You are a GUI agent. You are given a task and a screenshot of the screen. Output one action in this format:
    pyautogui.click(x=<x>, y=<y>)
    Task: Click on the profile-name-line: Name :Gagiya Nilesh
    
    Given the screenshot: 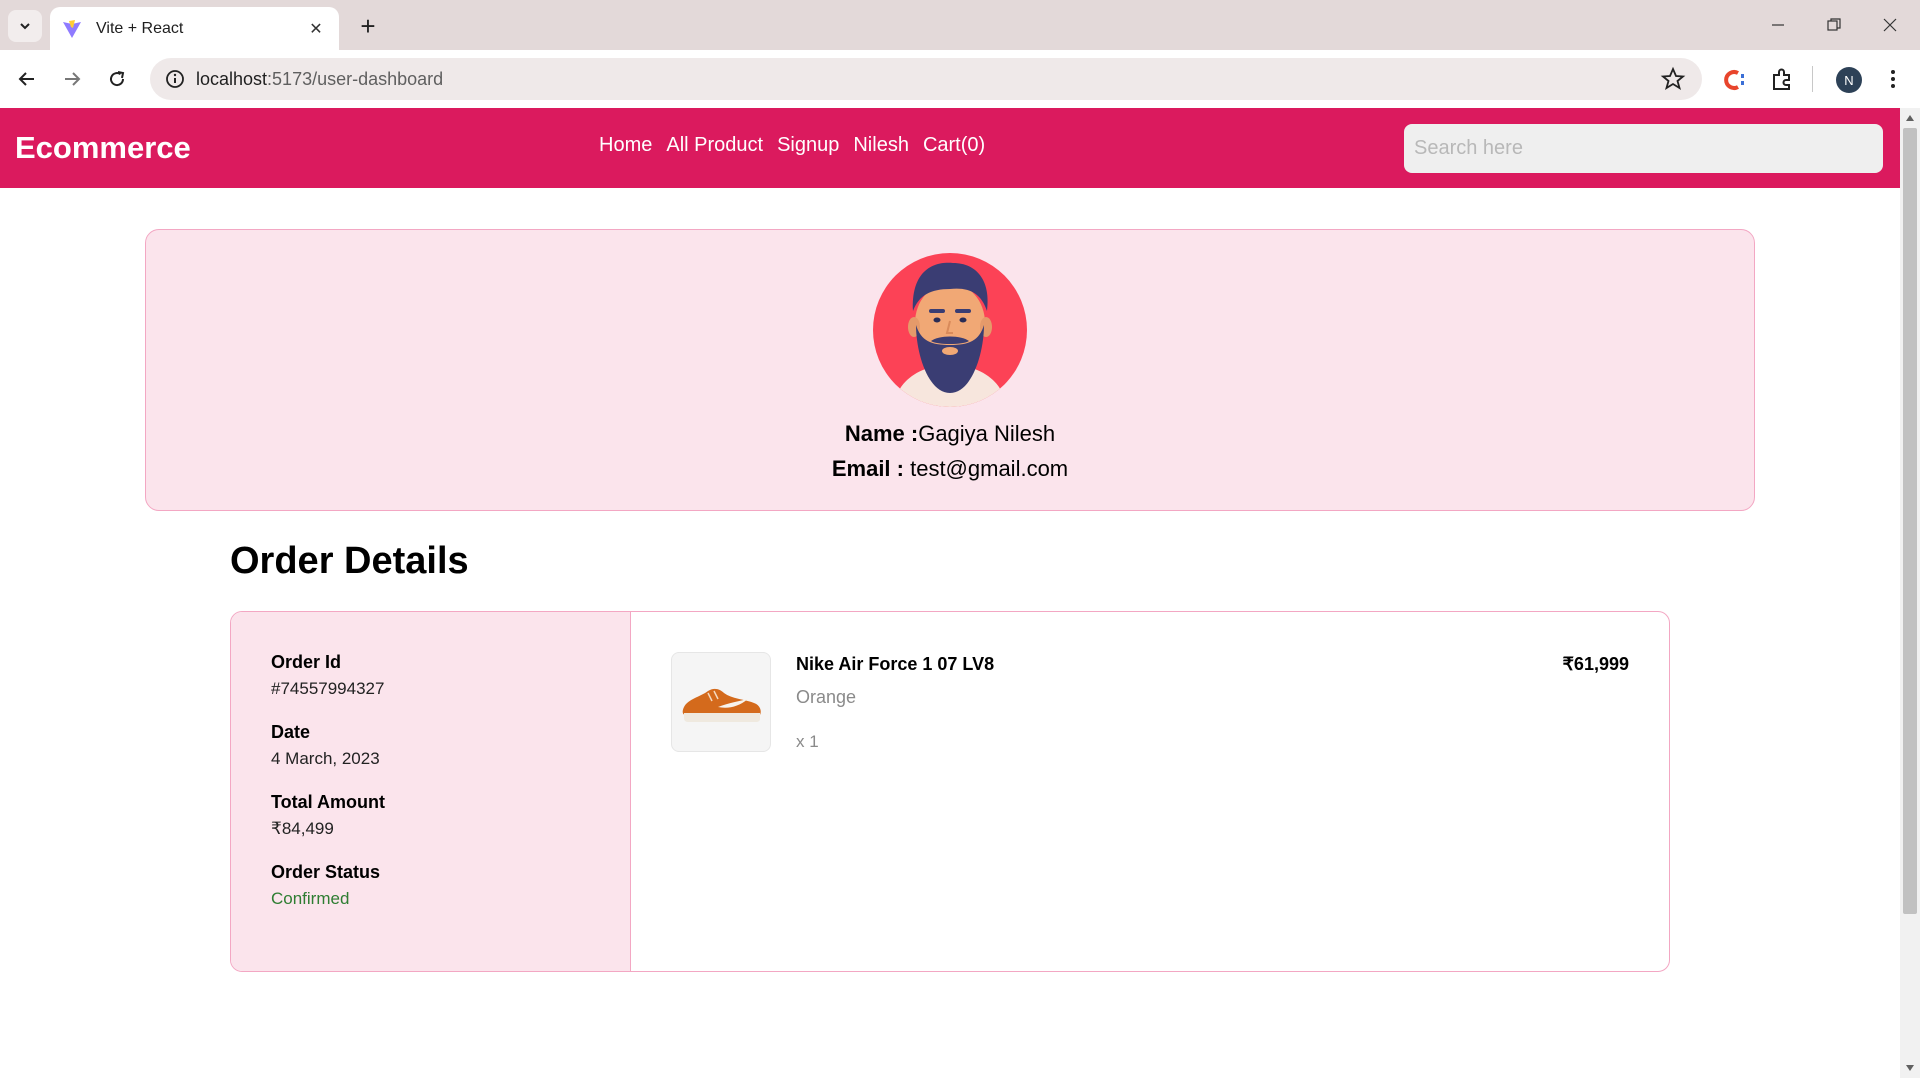 What is the action you would take?
    pyautogui.click(x=950, y=434)
    